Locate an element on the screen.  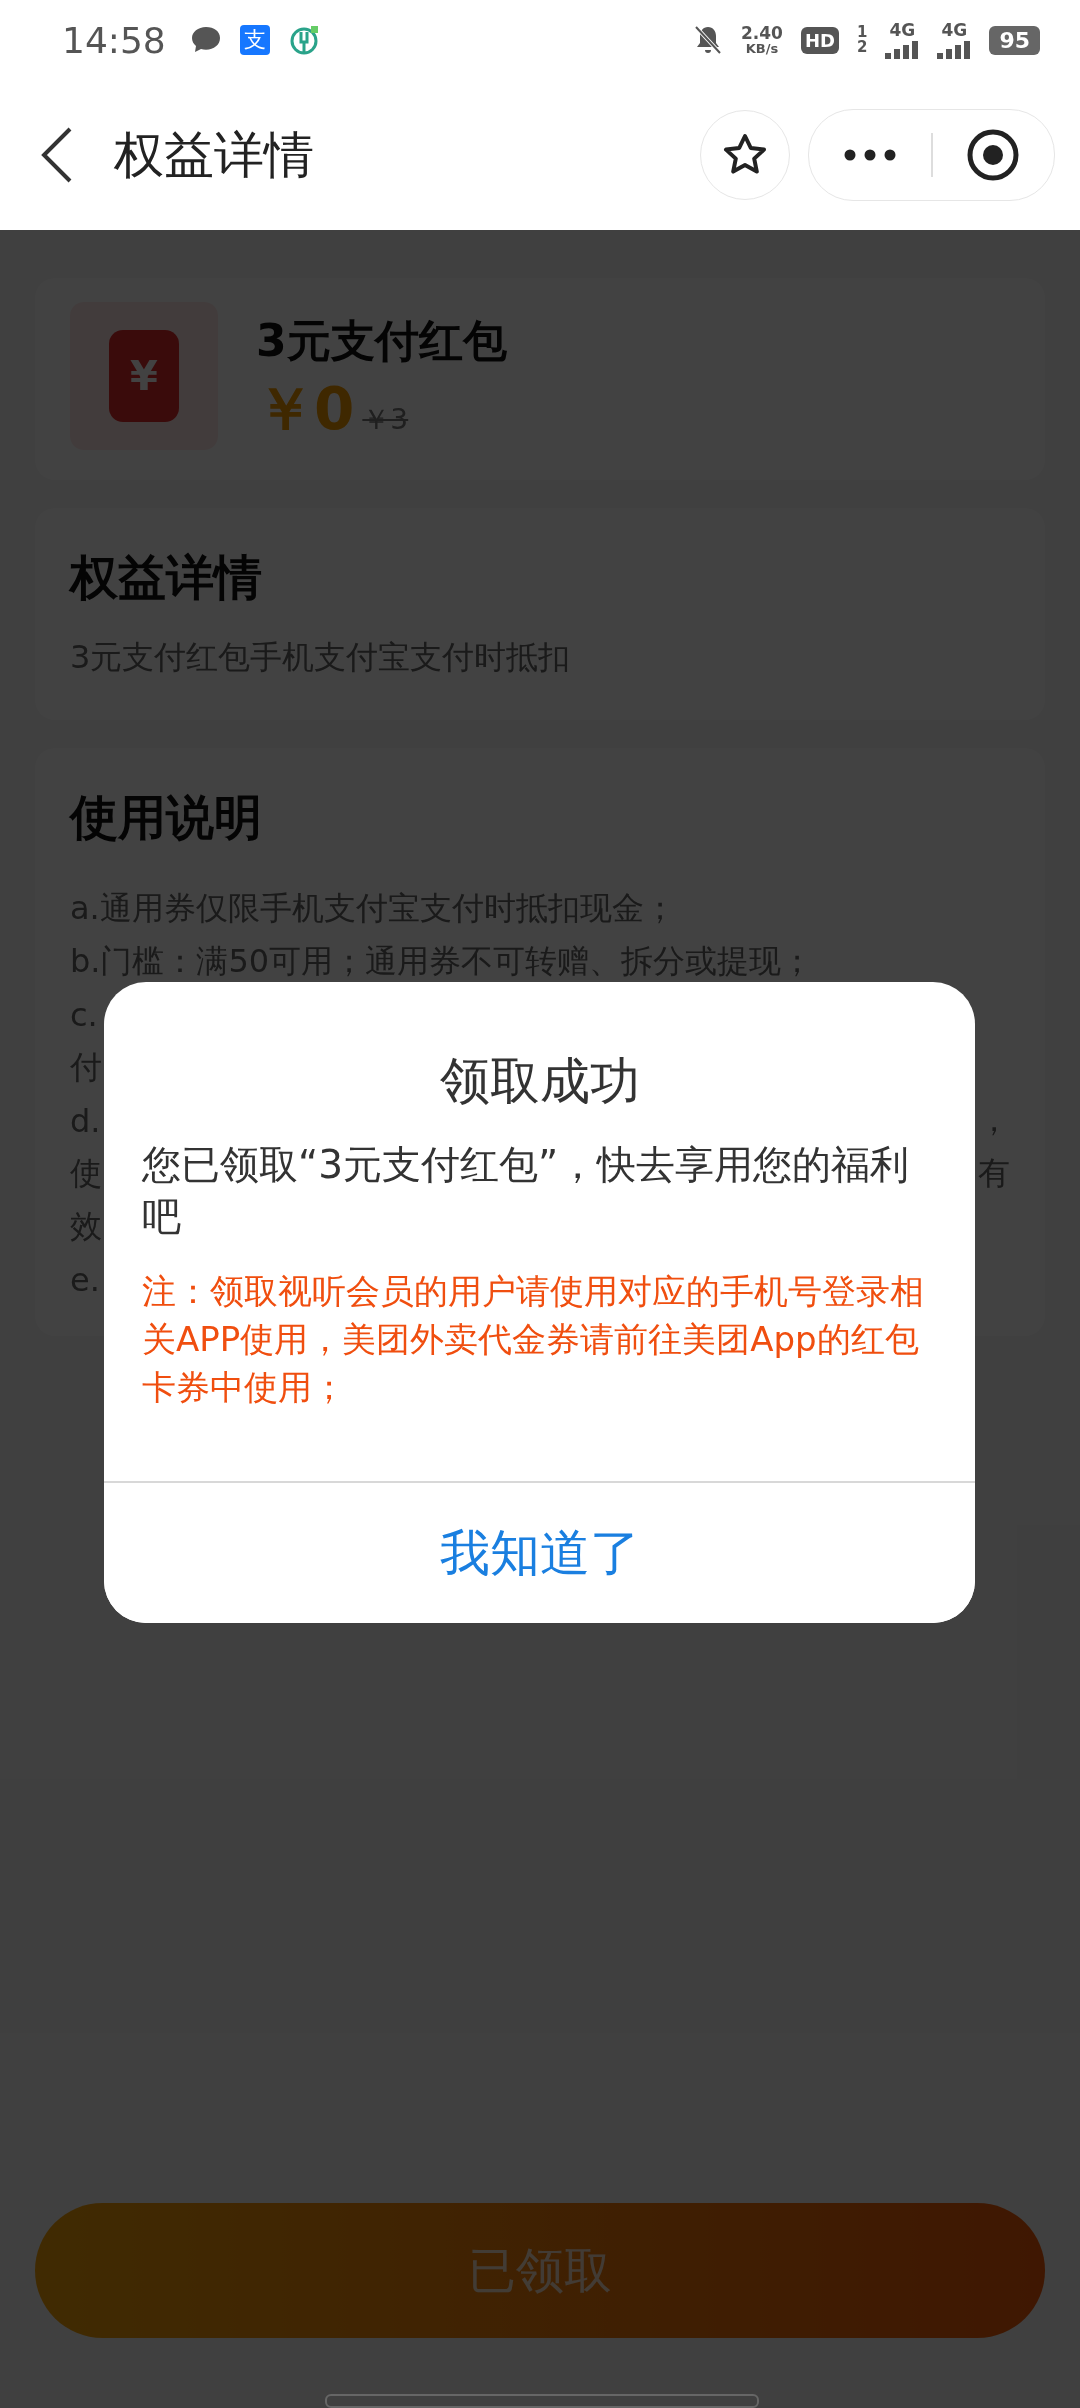
hd-badge: HD is located at coordinates (819, 40).